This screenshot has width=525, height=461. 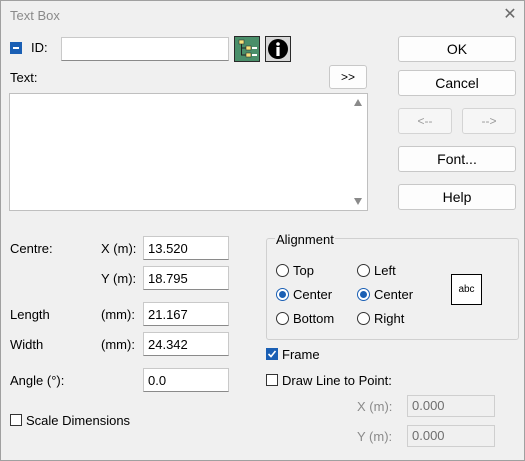 What do you see at coordinates (451, 436) in the screenshot?
I see `draw-line-y-input: 0.000` at bounding box center [451, 436].